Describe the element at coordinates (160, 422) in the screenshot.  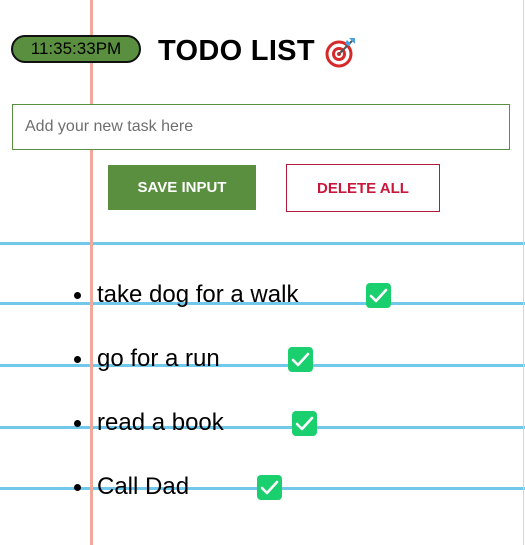
I see `task-text: read a book` at that location.